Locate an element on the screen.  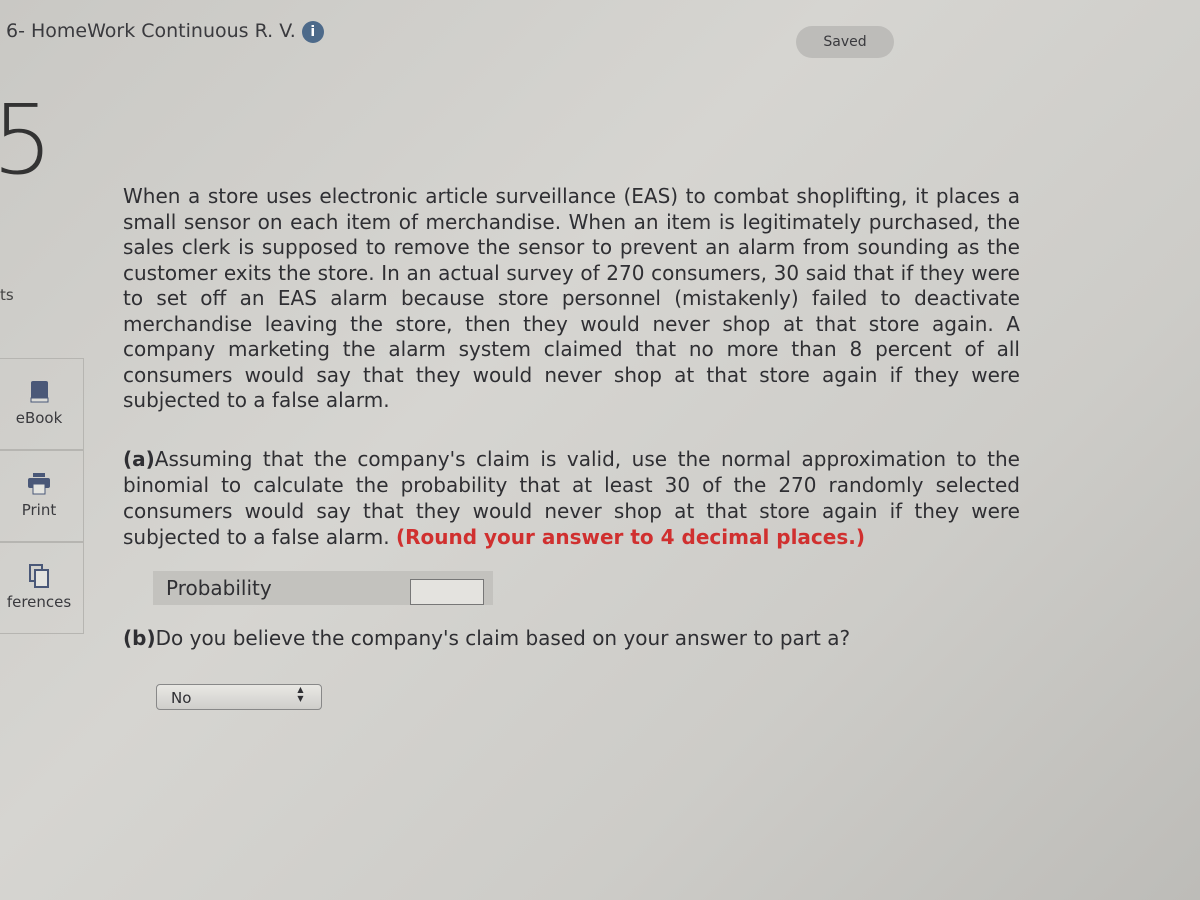
points-label: ts is located at coordinates (7, 295).